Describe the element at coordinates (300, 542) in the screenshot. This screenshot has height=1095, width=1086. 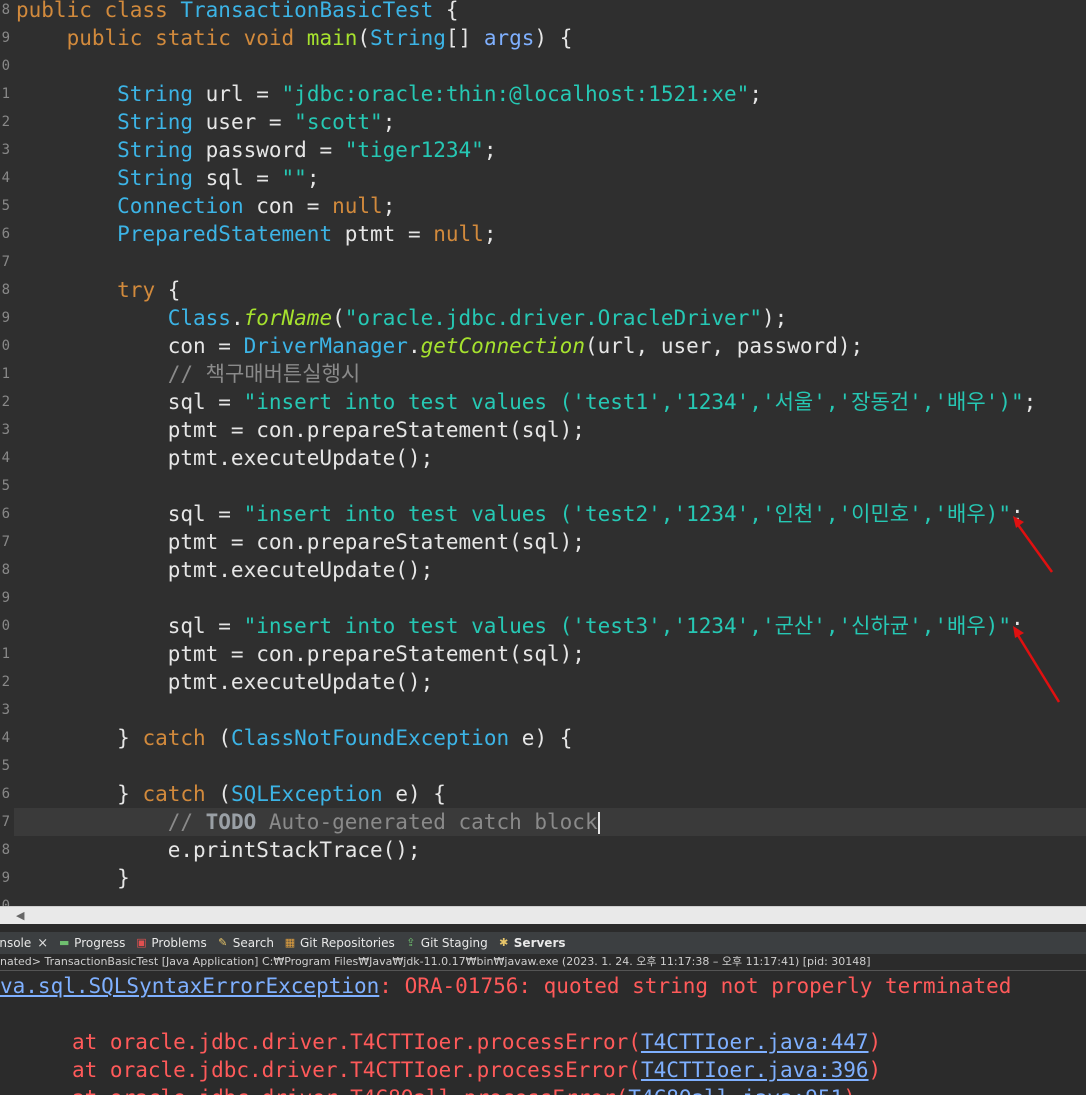
I see `code-line-prepare-2: ptmt = con.prepareStatement(sql);` at that location.